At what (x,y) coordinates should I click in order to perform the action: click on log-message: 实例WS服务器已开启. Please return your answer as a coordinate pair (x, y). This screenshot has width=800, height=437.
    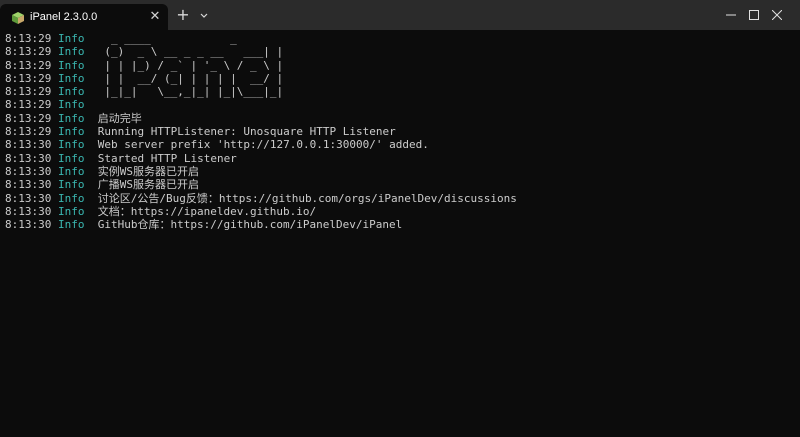
    Looking at the image, I should click on (148, 171).